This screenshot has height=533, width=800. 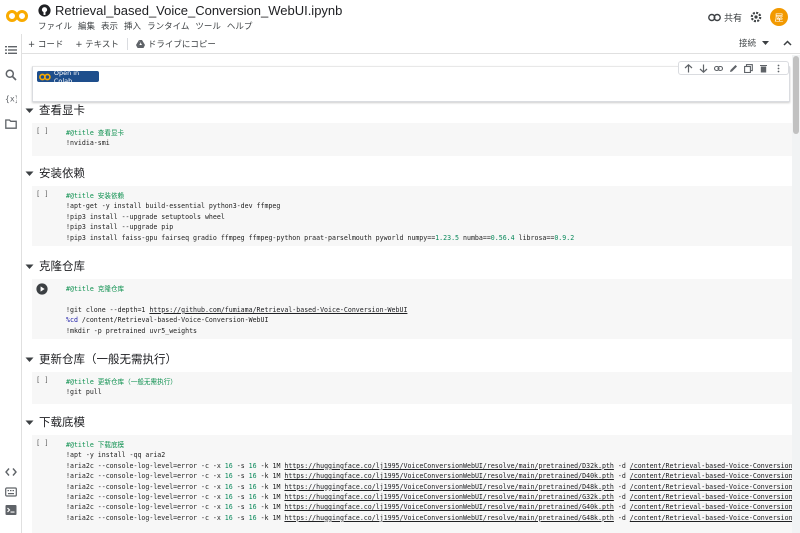 What do you see at coordinates (121, 387) in the screenshot?
I see `code-editor: #@title 更新仓库（一般无需执行） !git pull` at bounding box center [121, 387].